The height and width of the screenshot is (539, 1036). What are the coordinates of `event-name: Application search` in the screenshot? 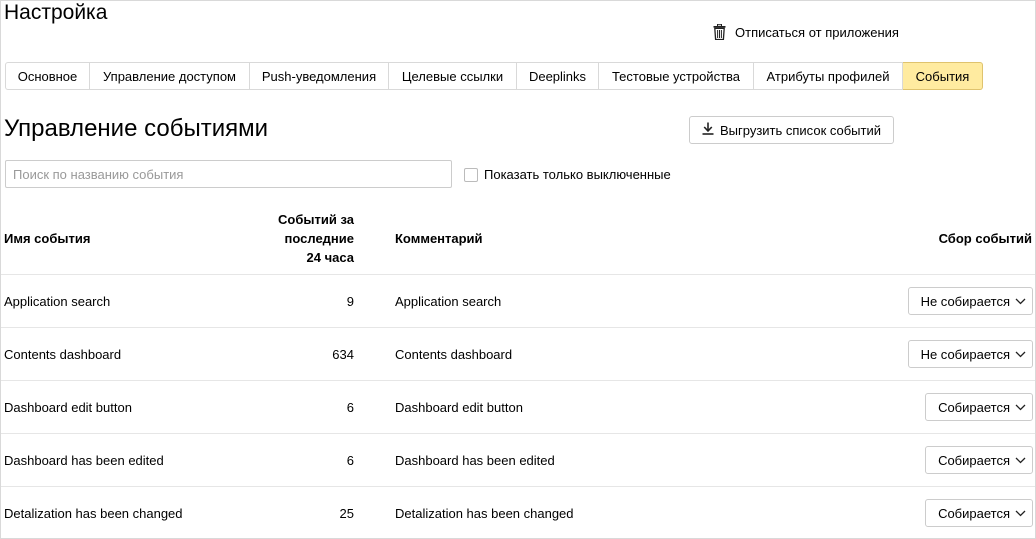 It's located at (57, 301).